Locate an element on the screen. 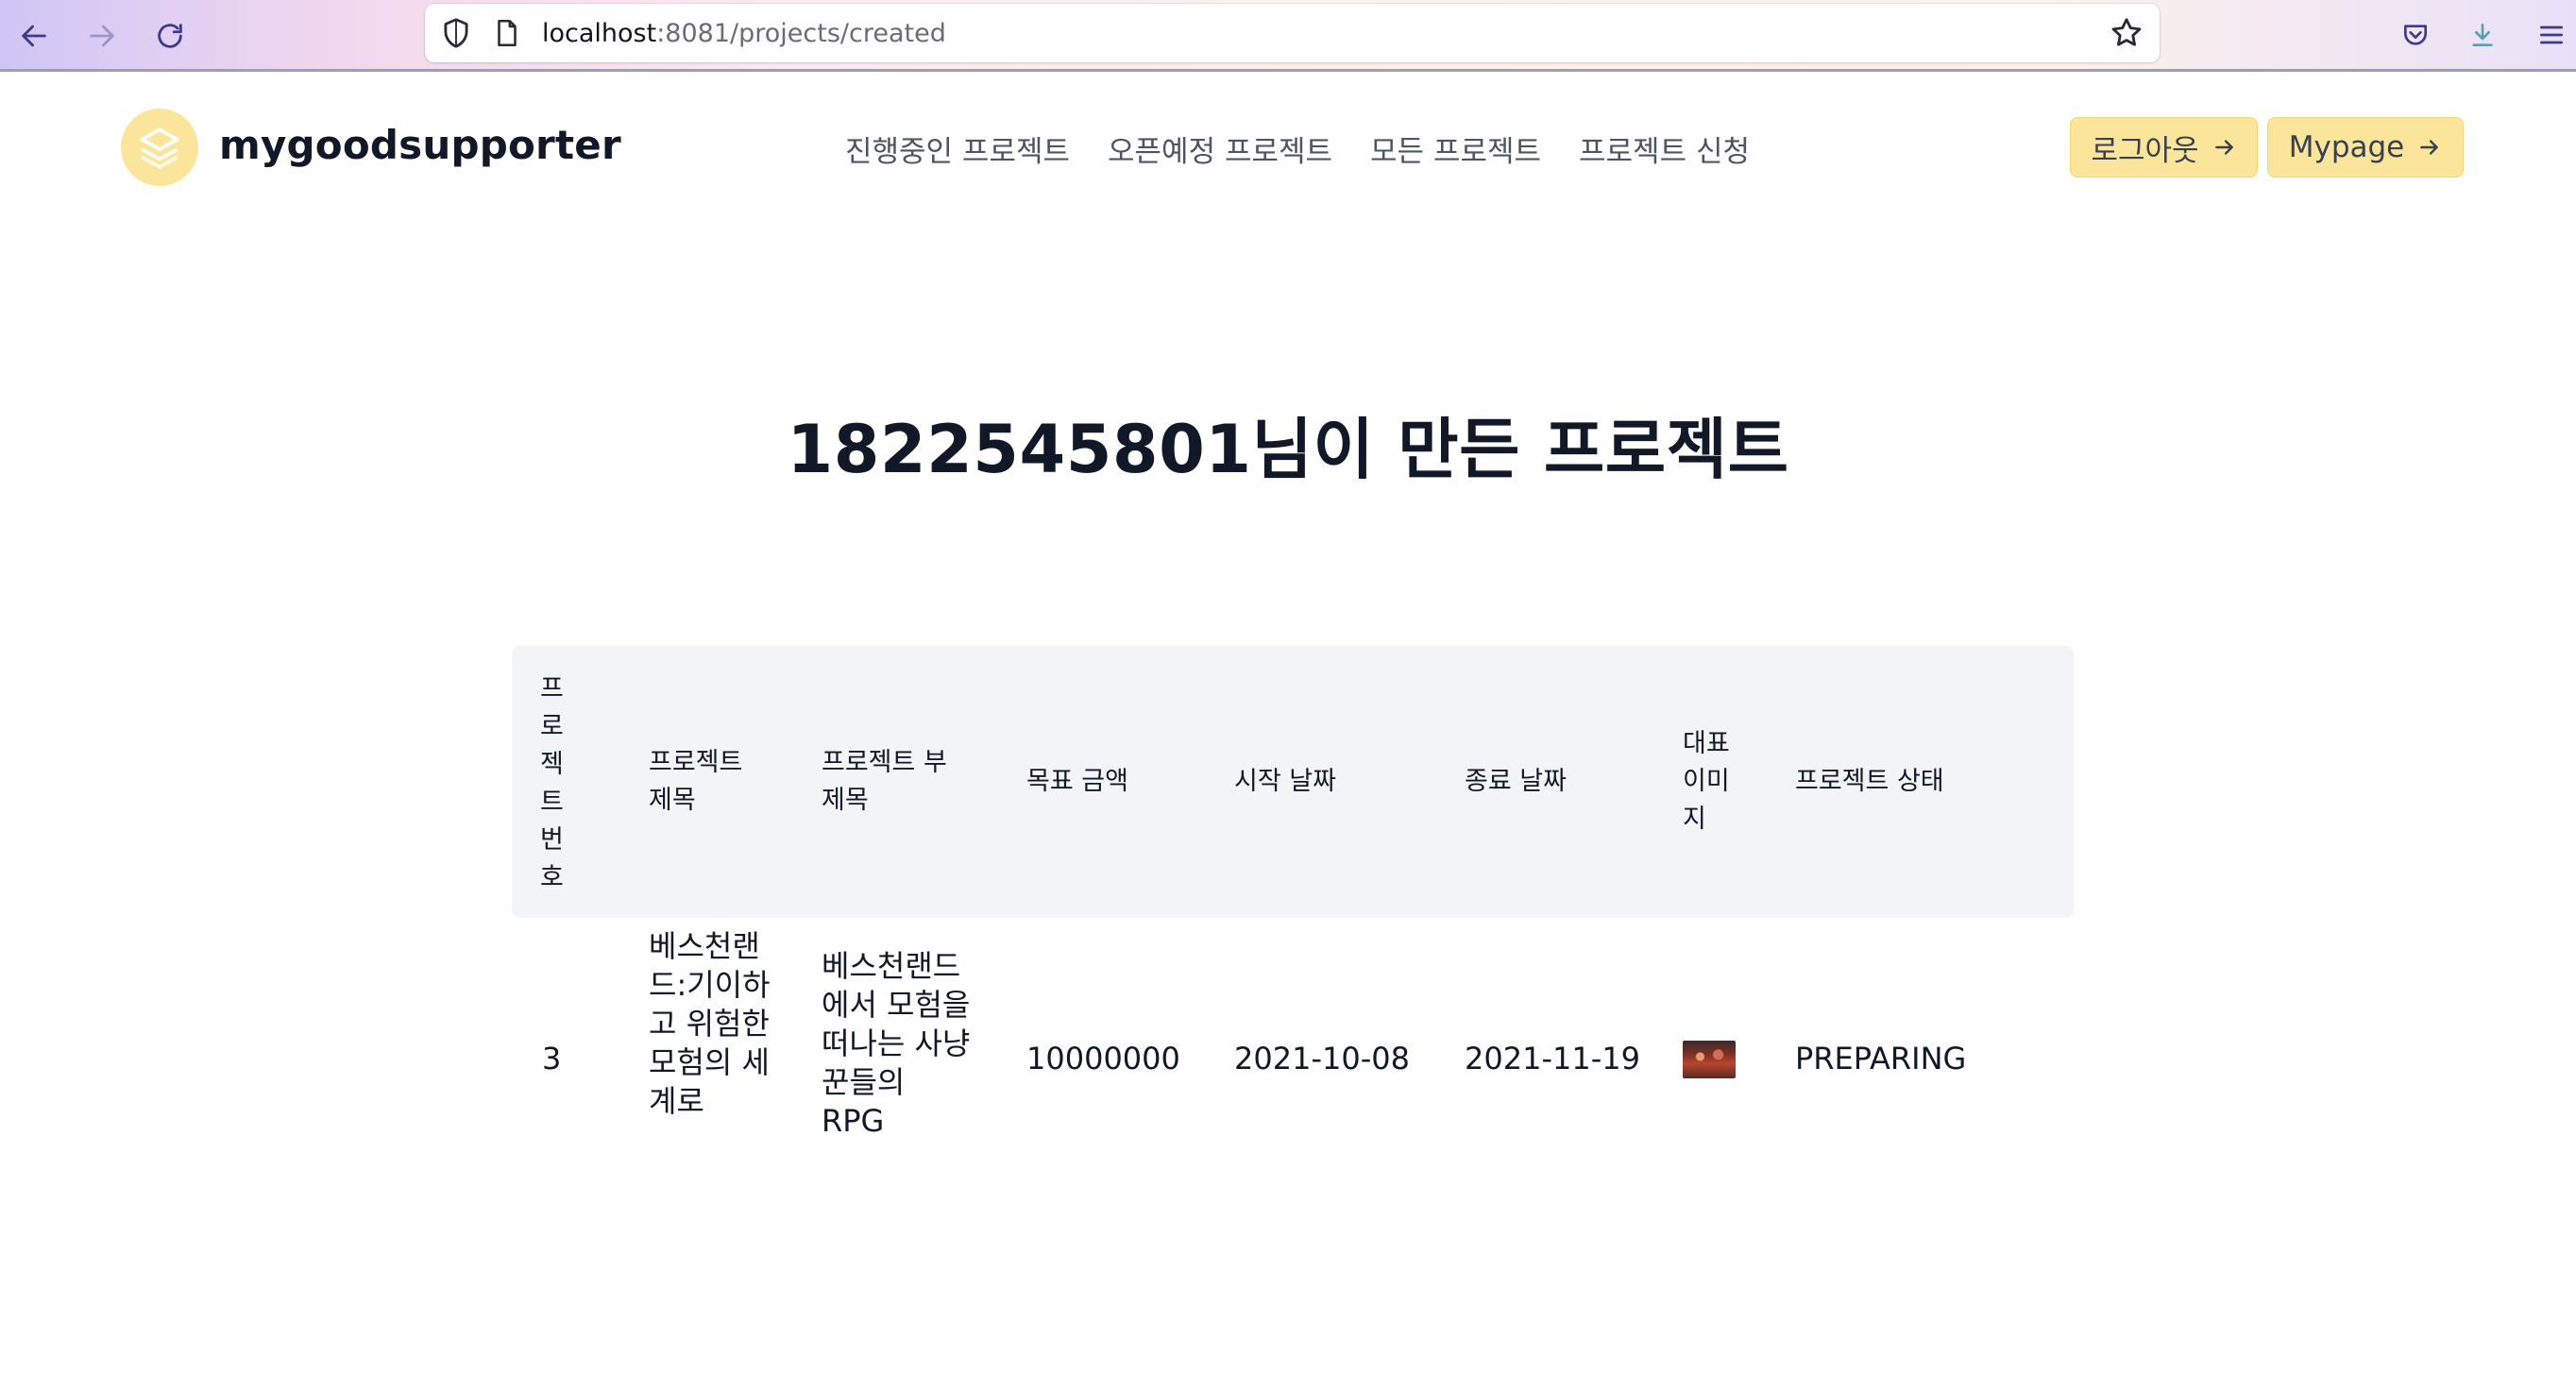 Image resolution: width=2576 pixels, height=1390 pixels. mypage-button: Mypage is located at coordinates (2365, 147).